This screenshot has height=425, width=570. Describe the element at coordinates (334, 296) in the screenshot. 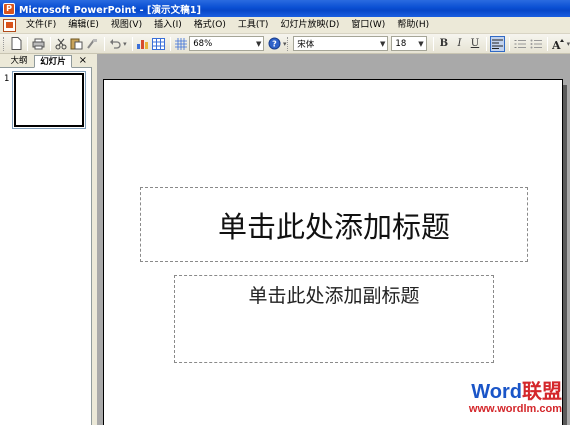

I see `subtitle-placeholder-text: 单击此处添加副标题` at that location.